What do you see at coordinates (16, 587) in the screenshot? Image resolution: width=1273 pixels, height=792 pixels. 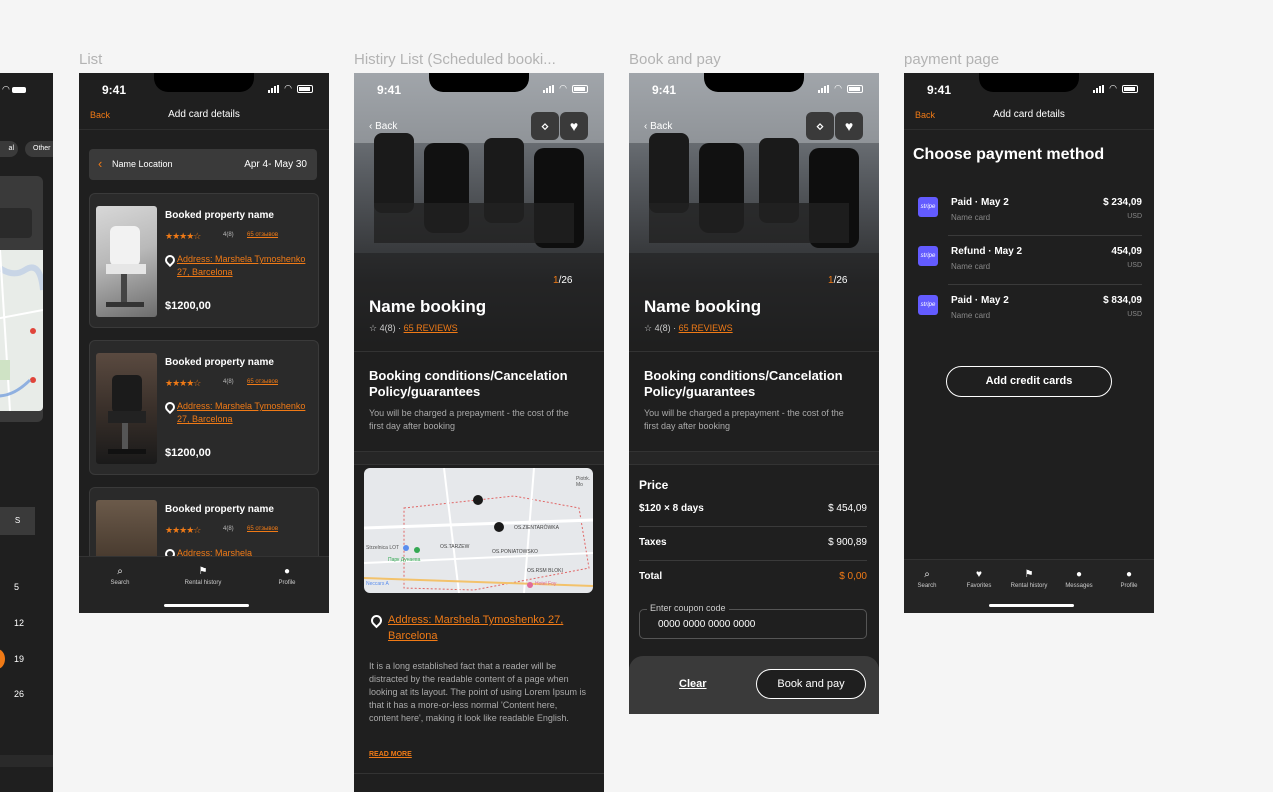 I see `calendar-date: 5` at bounding box center [16, 587].